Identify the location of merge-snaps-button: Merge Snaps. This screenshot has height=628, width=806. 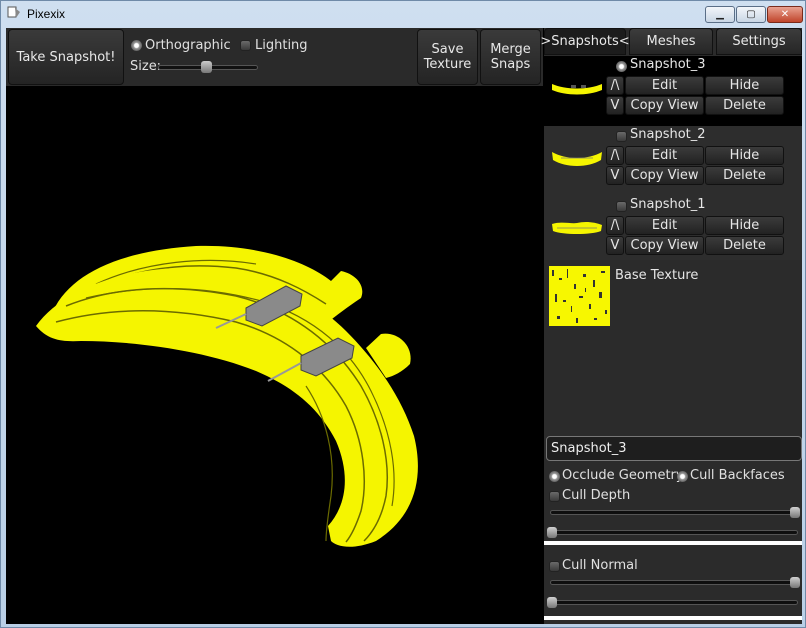
(510, 57).